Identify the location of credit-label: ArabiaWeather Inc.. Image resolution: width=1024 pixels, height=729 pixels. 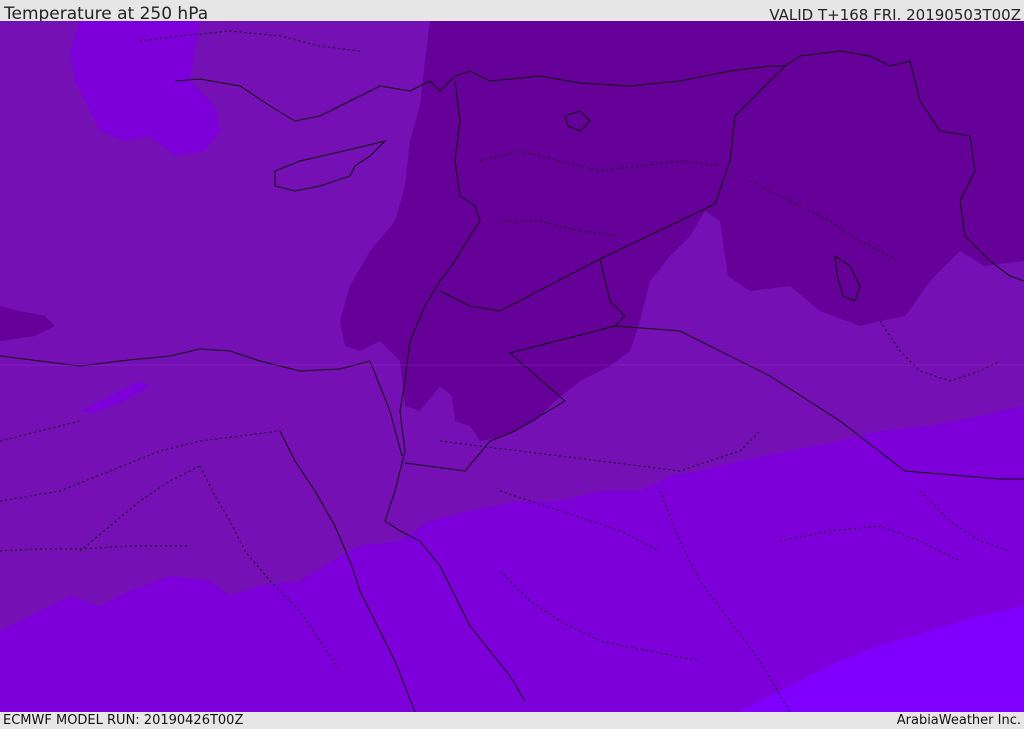
(958, 720).